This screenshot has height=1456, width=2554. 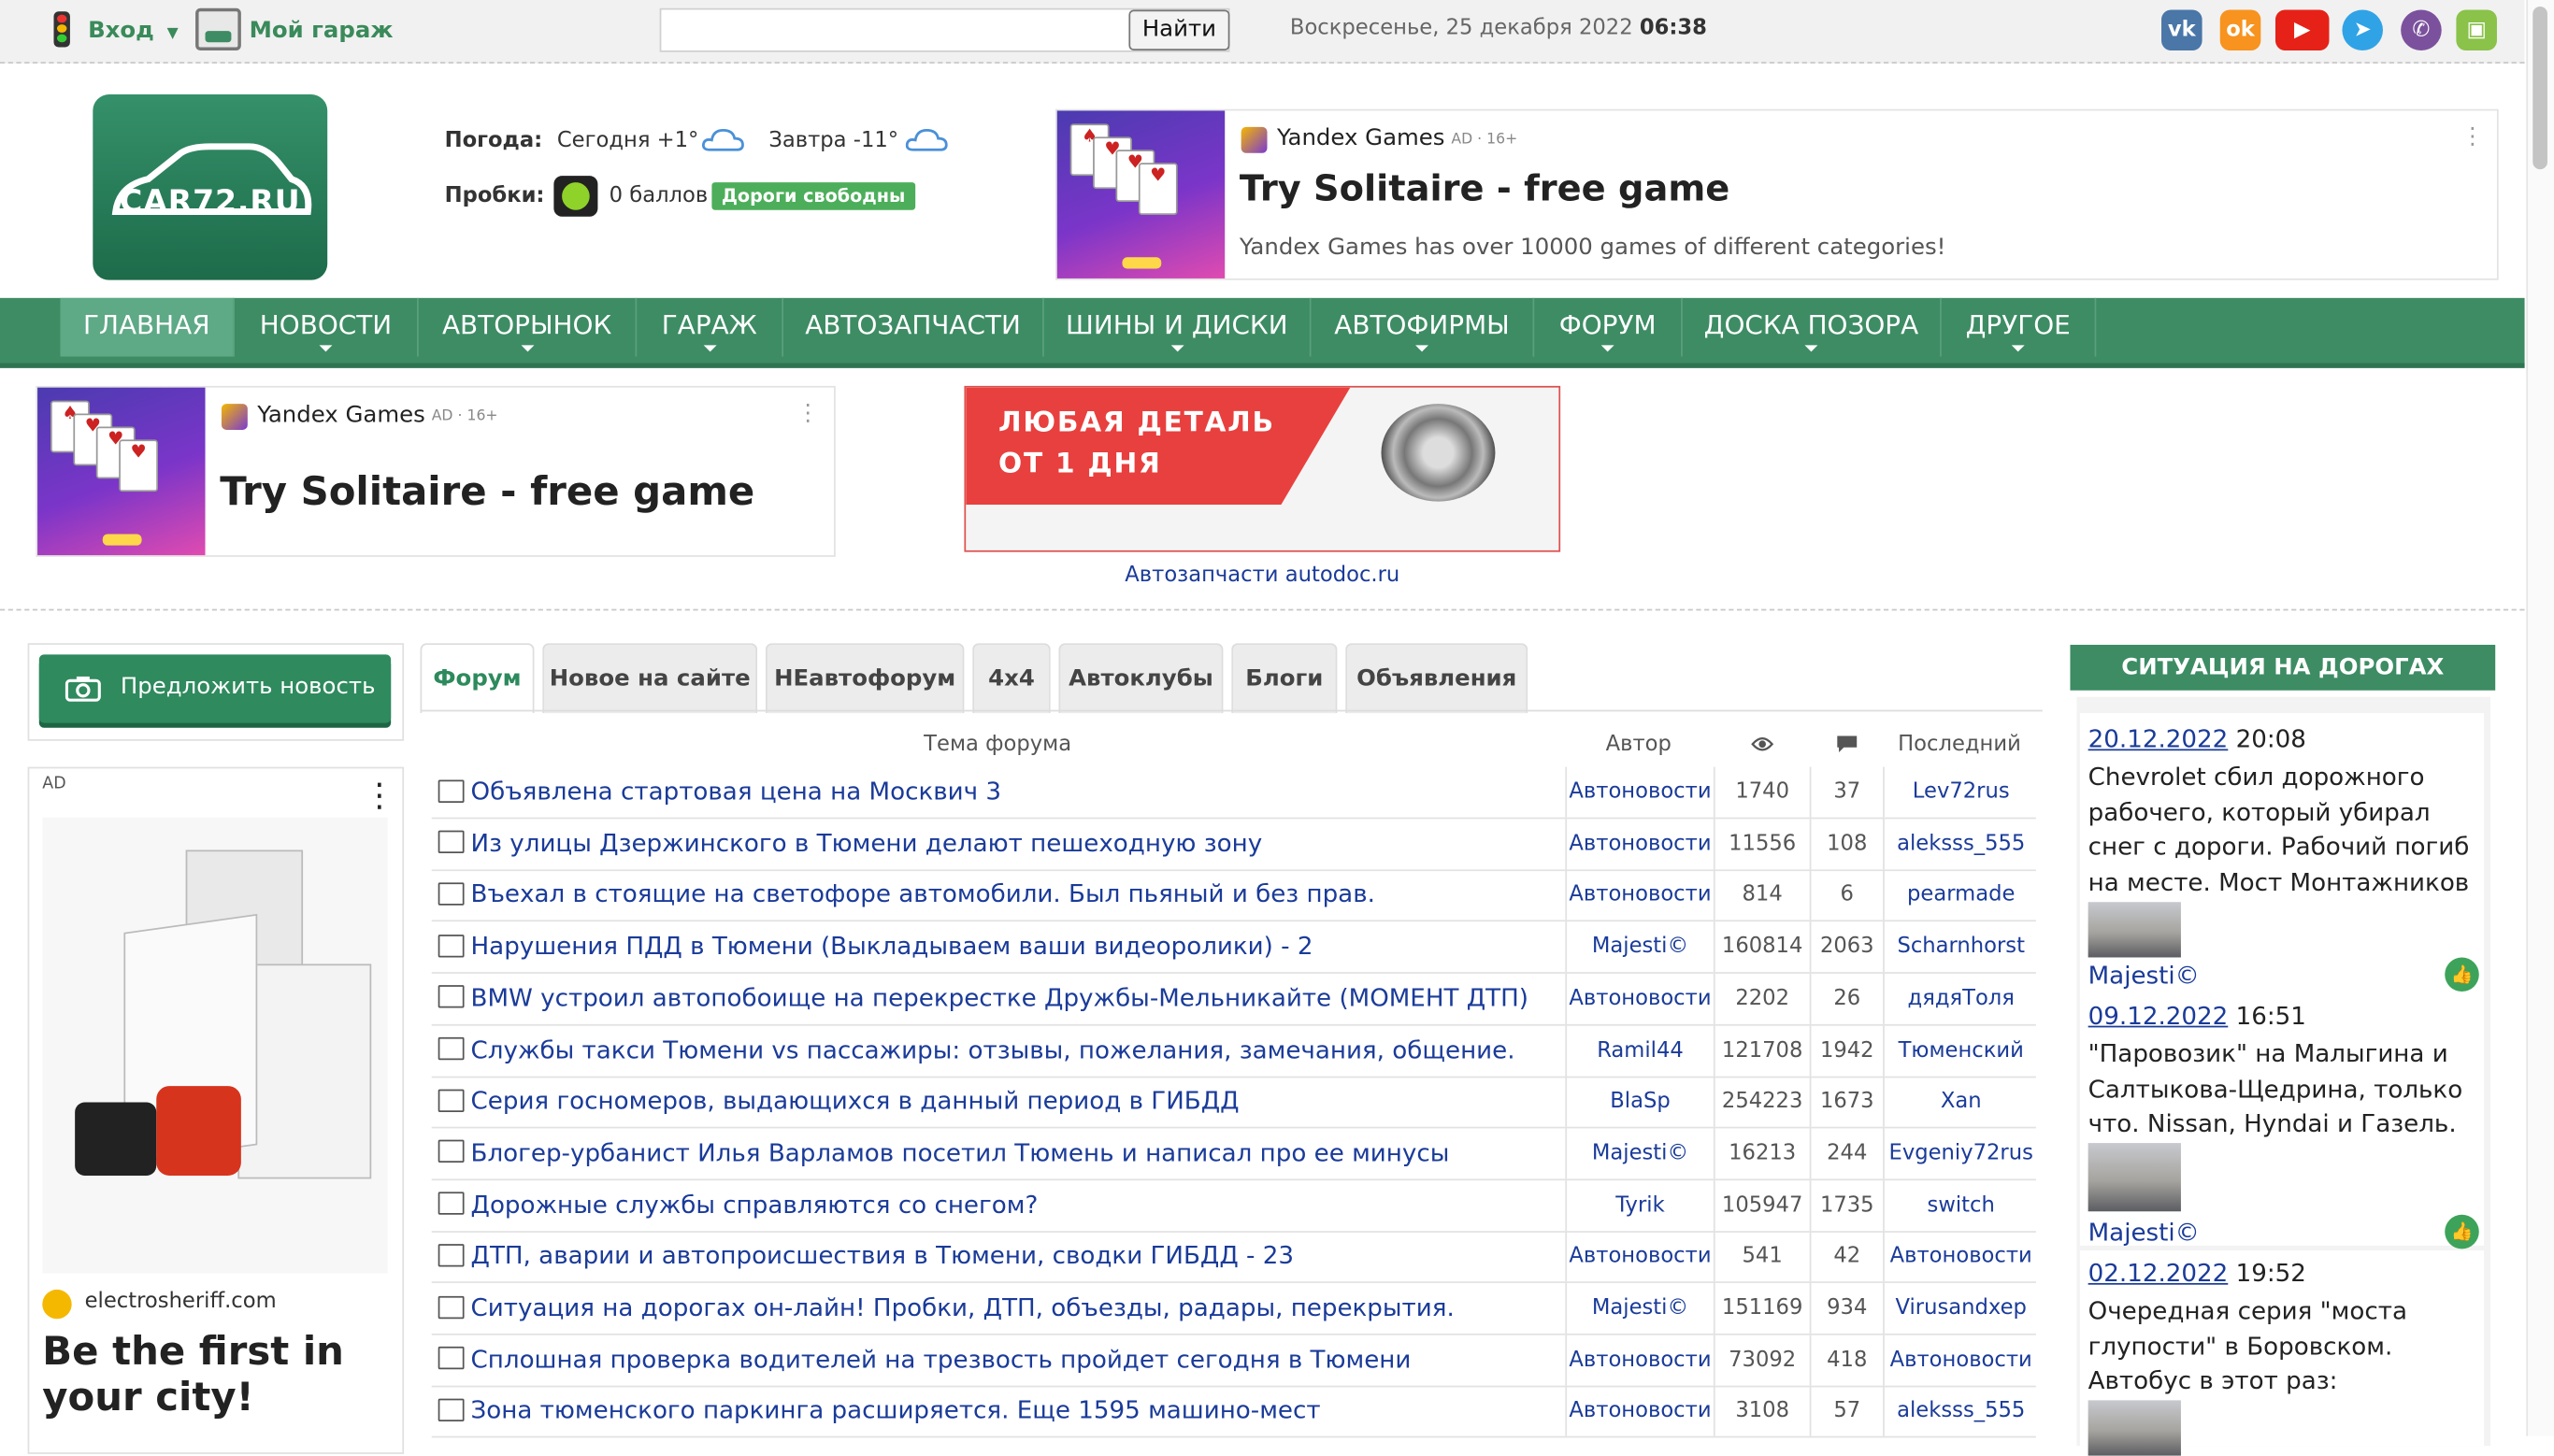 What do you see at coordinates (134, 31) in the screenshot?
I see `login-link: Вход ▼` at bounding box center [134, 31].